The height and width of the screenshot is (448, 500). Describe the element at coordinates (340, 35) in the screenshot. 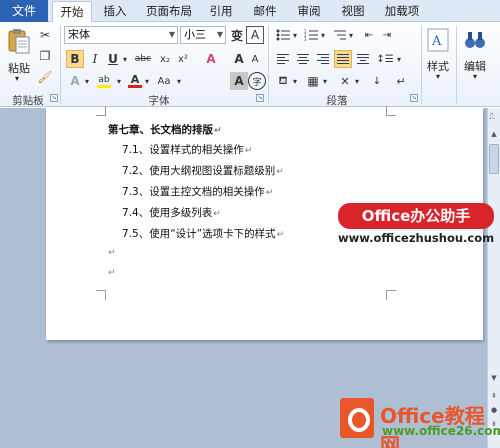

I see `multilevel-list-icon` at that location.